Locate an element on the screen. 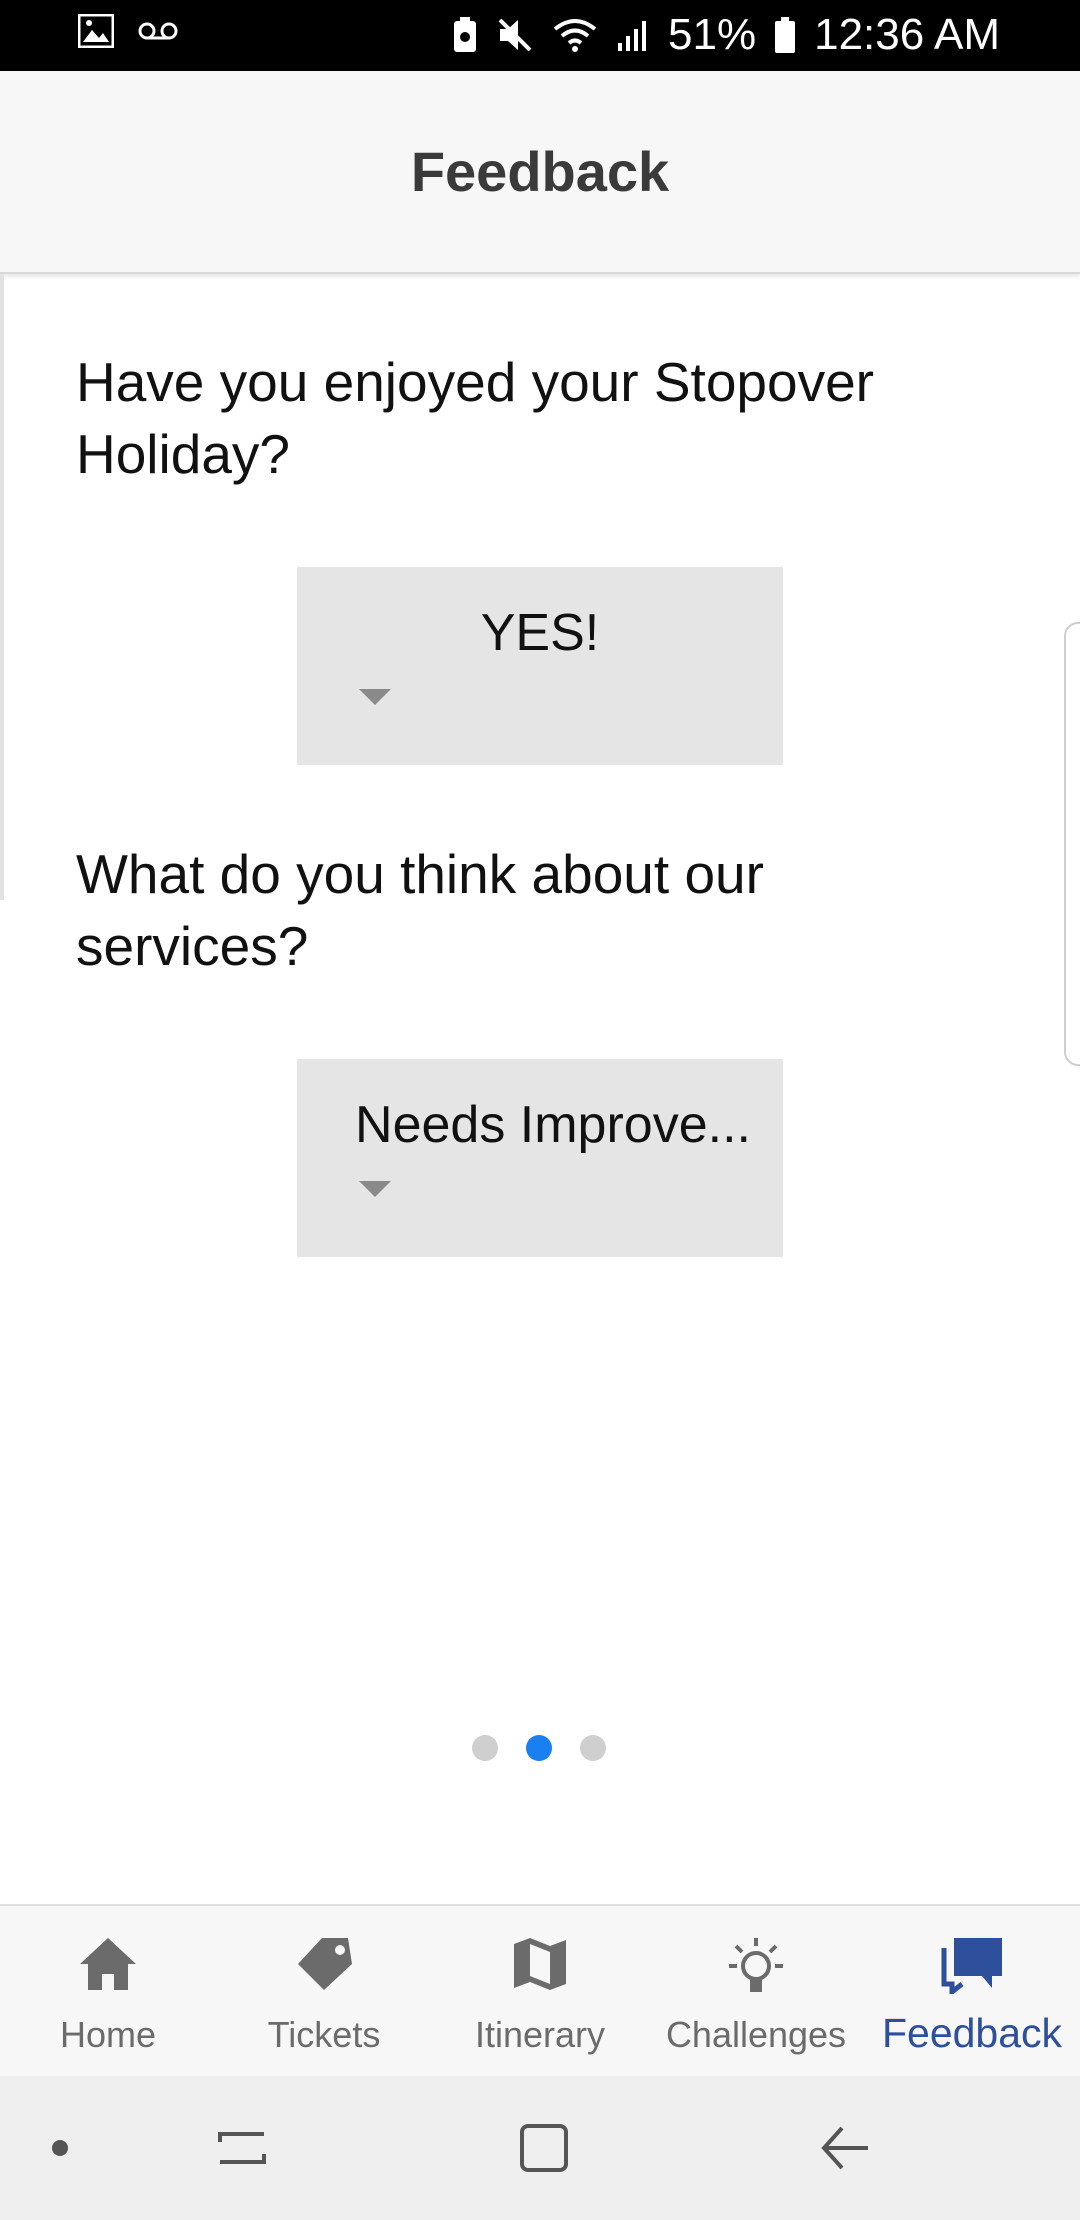 This screenshot has width=1080, height=2220. recent-apps-icon is located at coordinates (242, 2148).